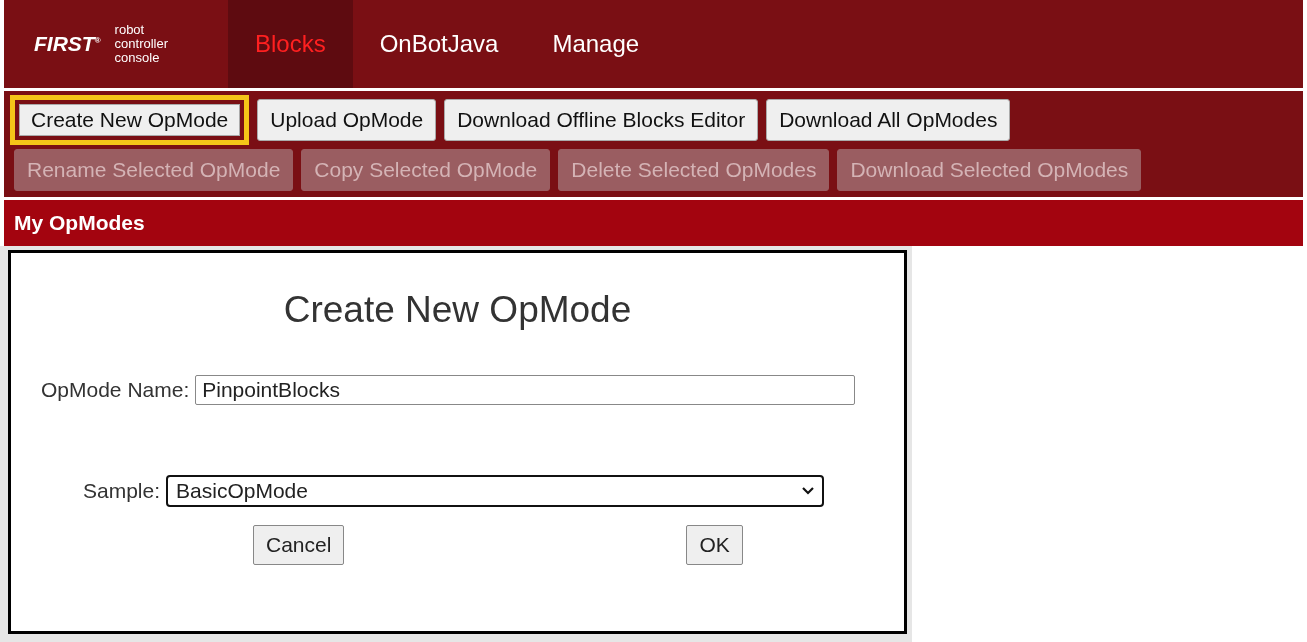  I want to click on dialog-button: OK, so click(714, 545).